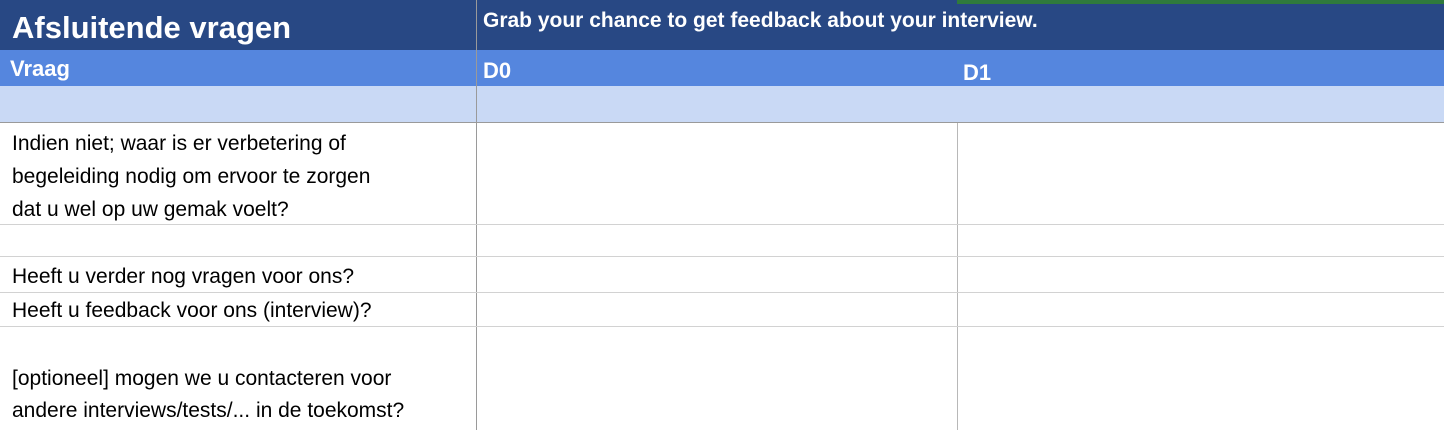  Describe the element at coordinates (238, 240) in the screenshot. I see `question-cell` at that location.